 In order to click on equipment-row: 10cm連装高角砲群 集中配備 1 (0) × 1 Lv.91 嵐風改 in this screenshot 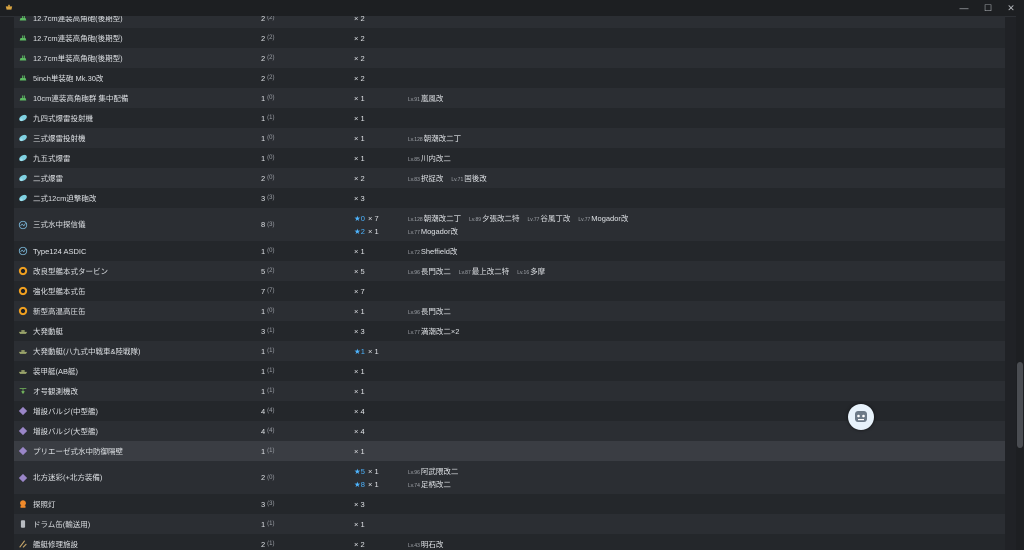, I will do `click(509, 98)`.